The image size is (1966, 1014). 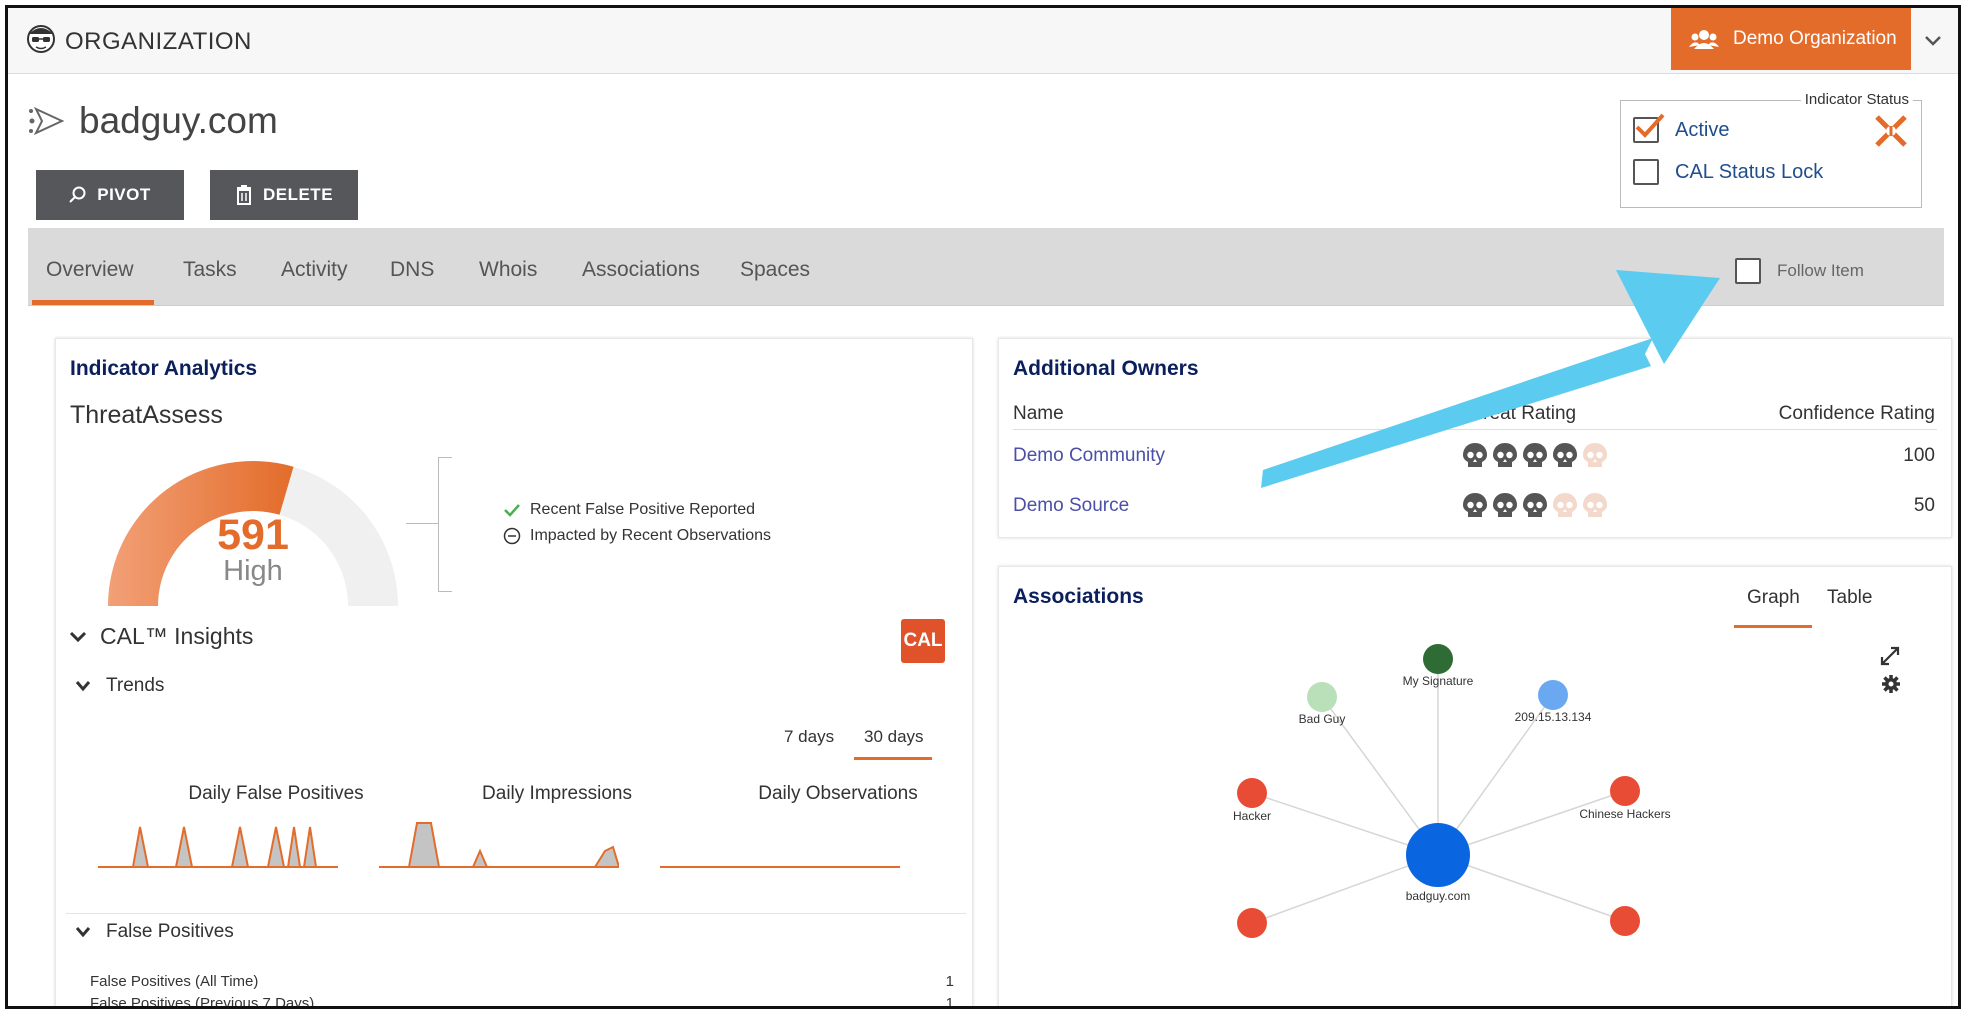 I want to click on checkmark-icon, so click(x=1650, y=125).